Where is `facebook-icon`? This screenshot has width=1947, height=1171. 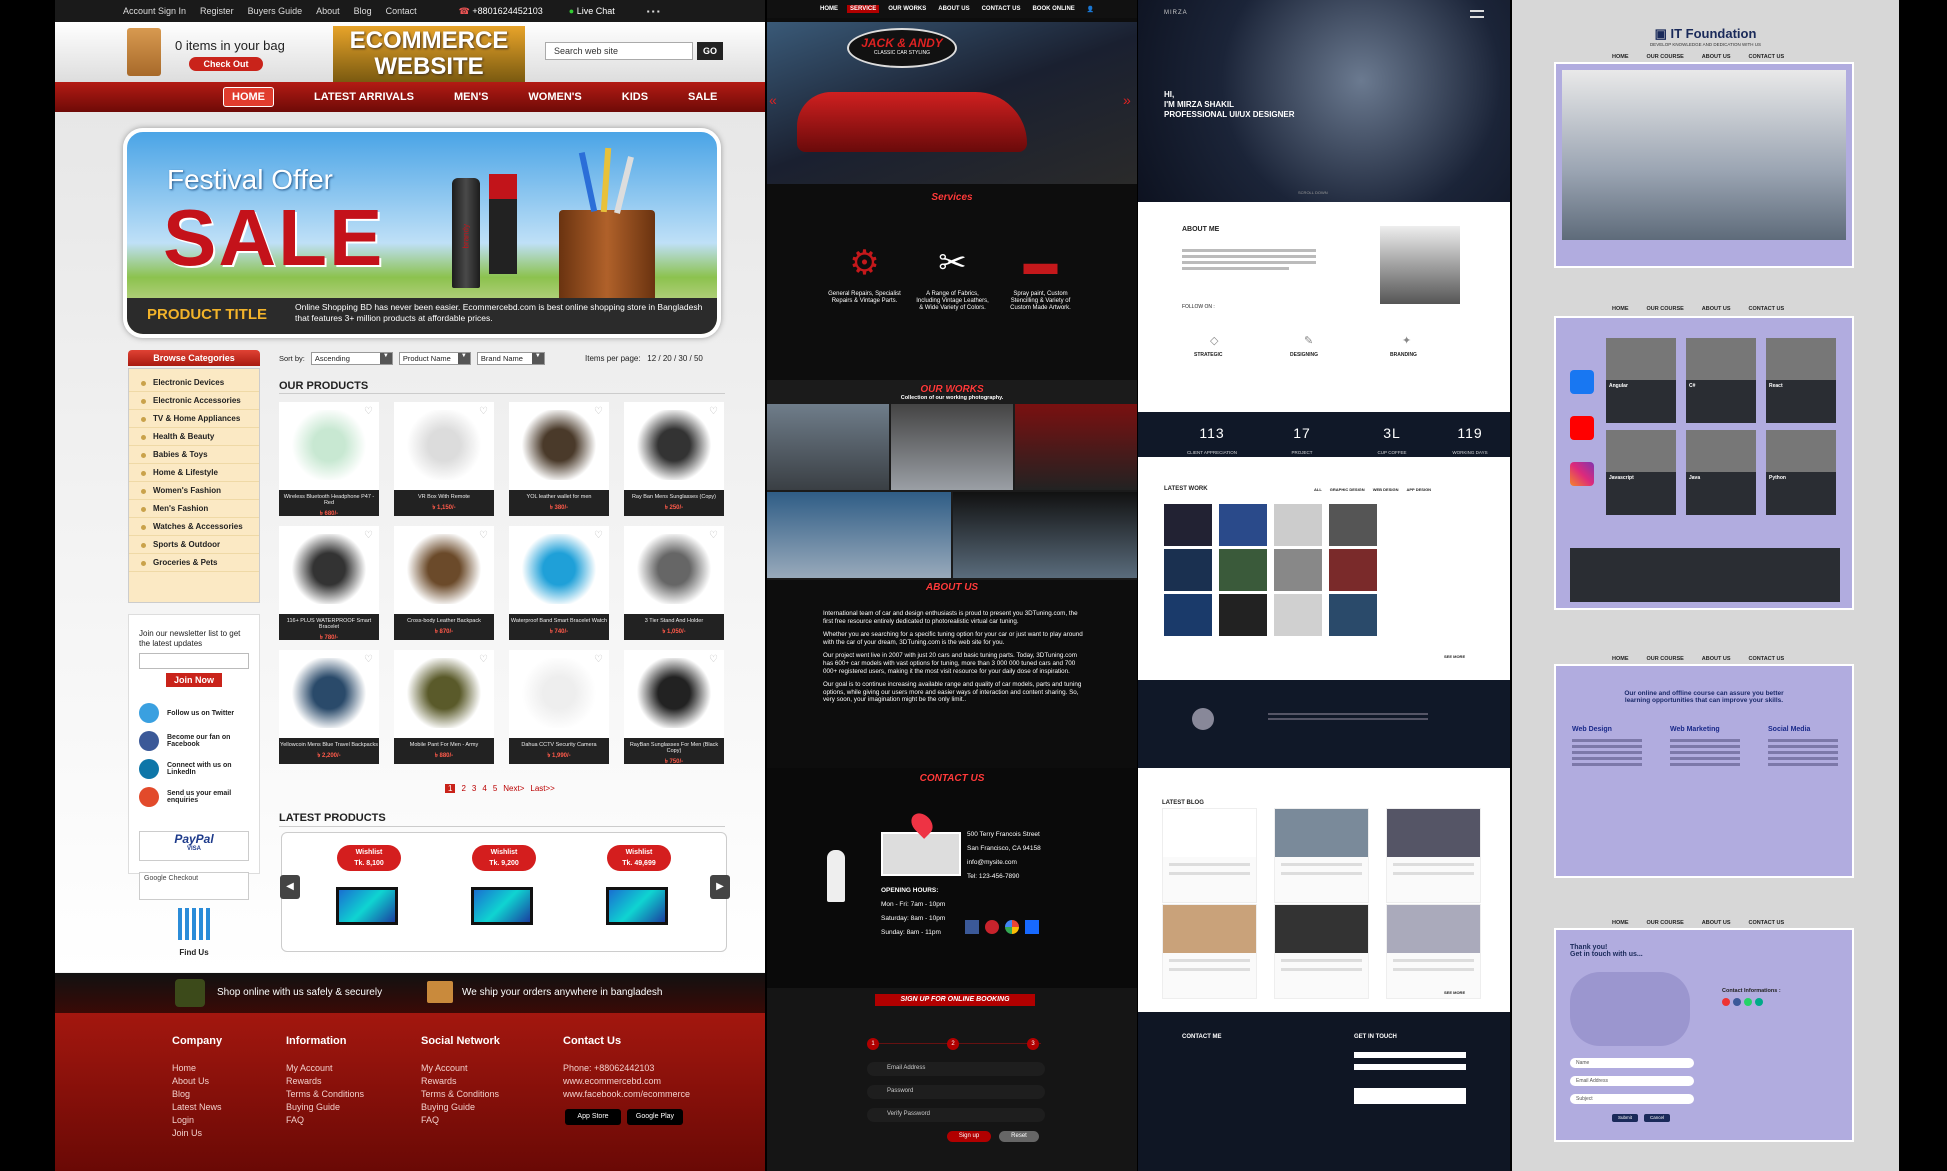
facebook-icon is located at coordinates (1582, 382).